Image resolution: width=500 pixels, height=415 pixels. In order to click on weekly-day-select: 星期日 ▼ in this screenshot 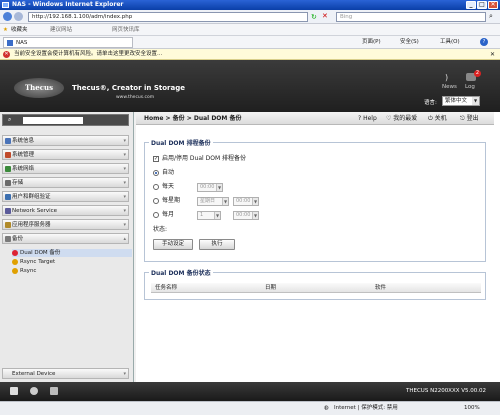, I will do `click(213, 201)`.